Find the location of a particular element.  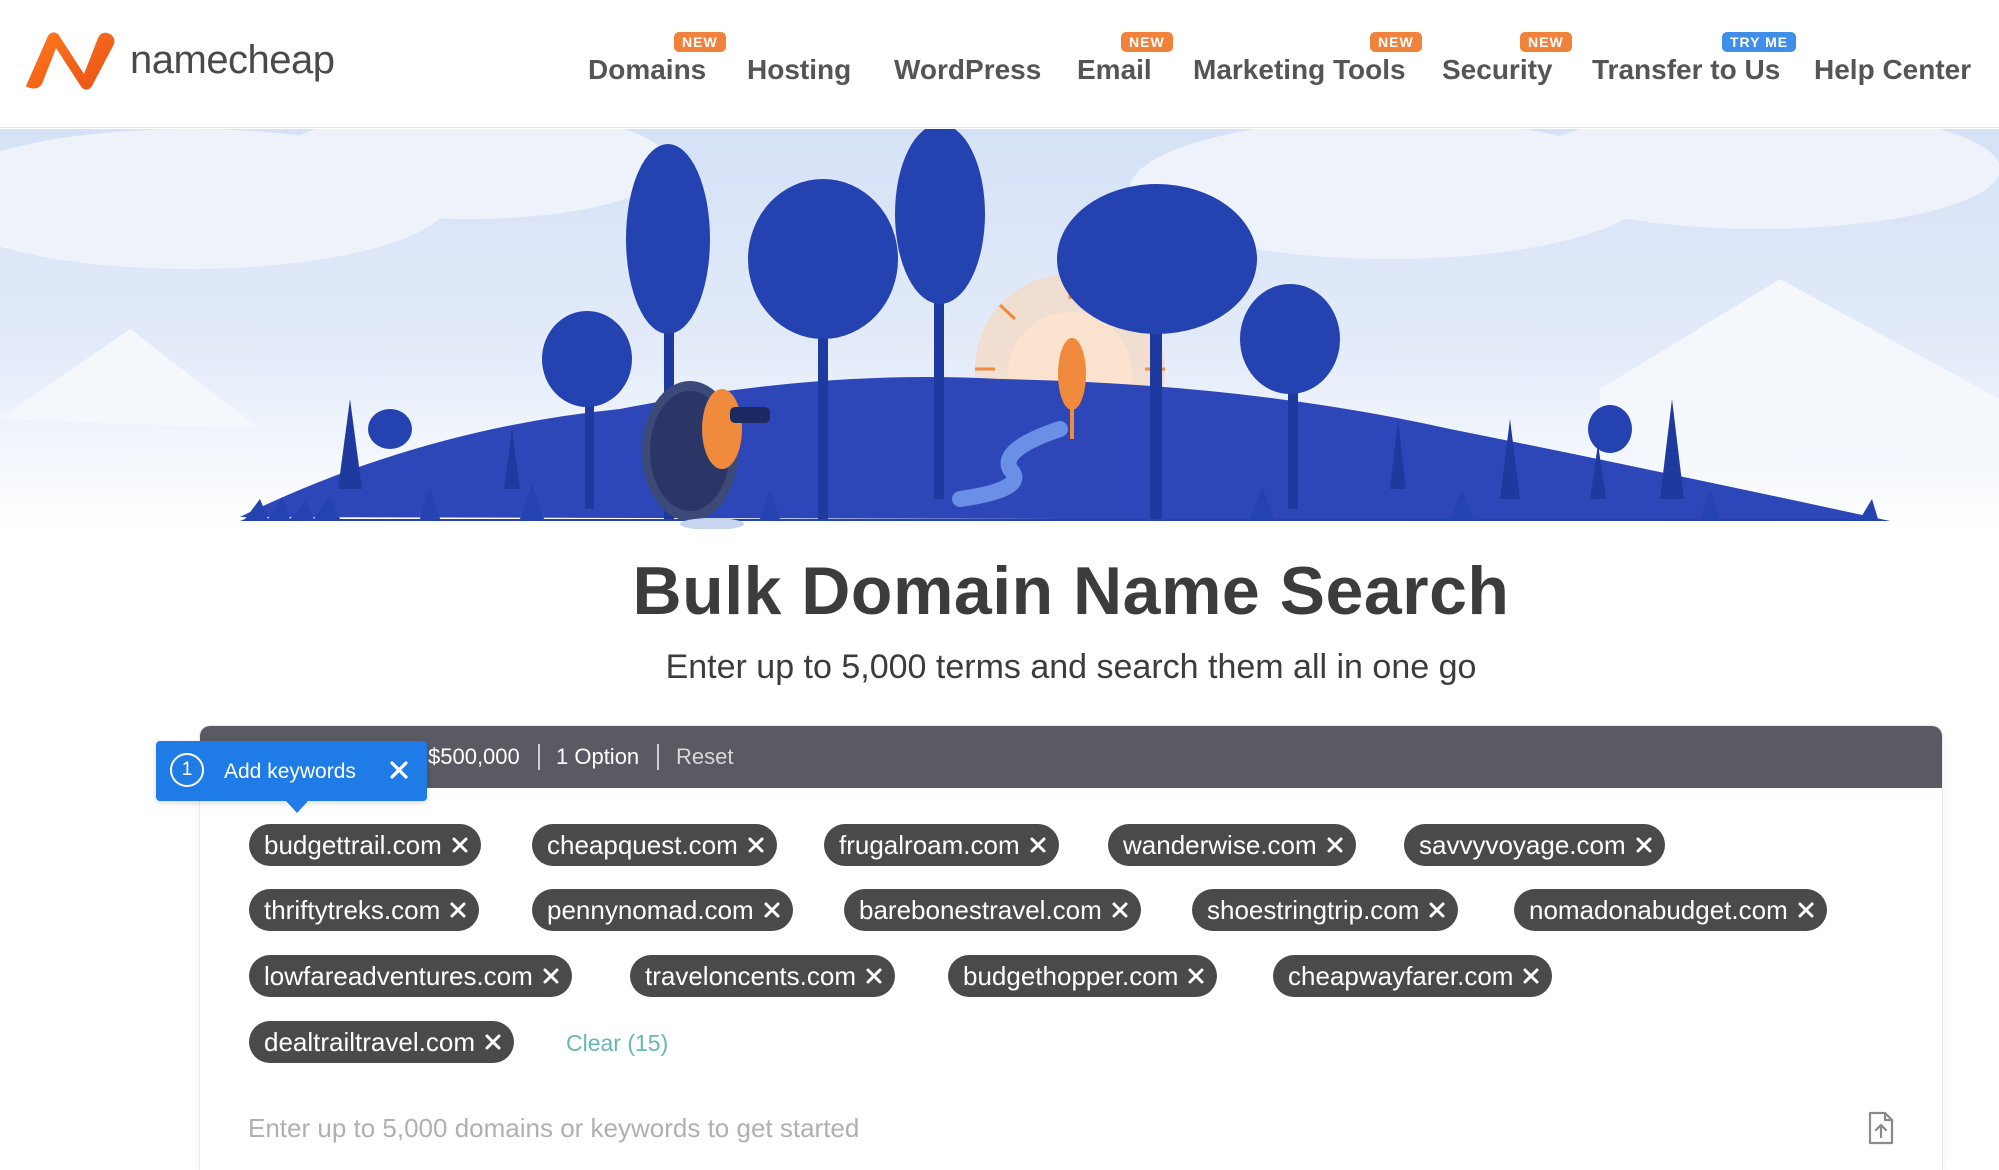

domain-tag-label: nomadonabudget.com is located at coordinates (1658, 910).